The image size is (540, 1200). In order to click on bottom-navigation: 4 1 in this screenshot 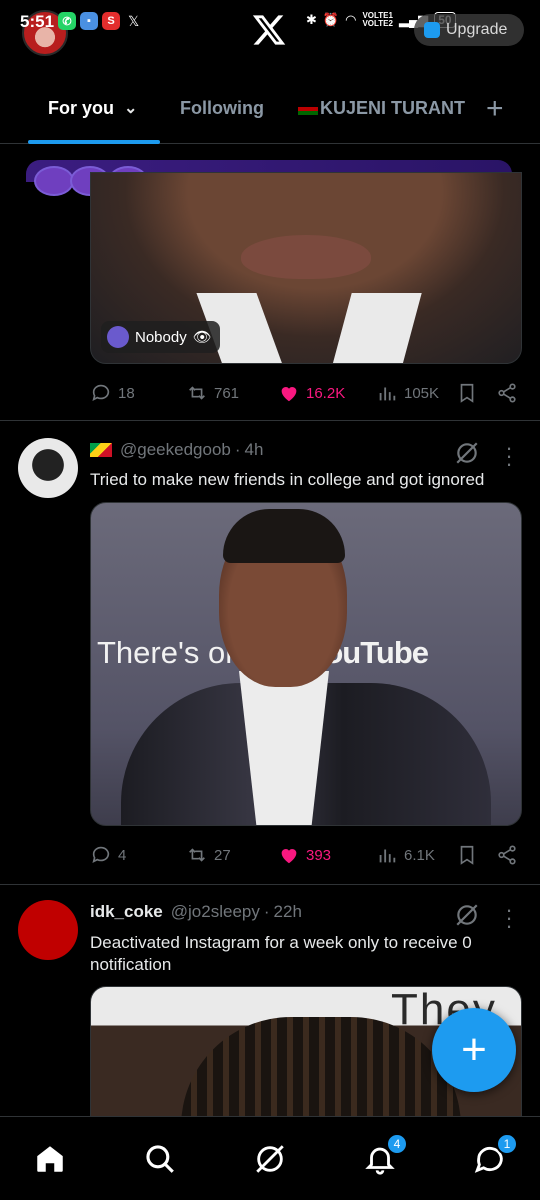, I will do `click(270, 1158)`.